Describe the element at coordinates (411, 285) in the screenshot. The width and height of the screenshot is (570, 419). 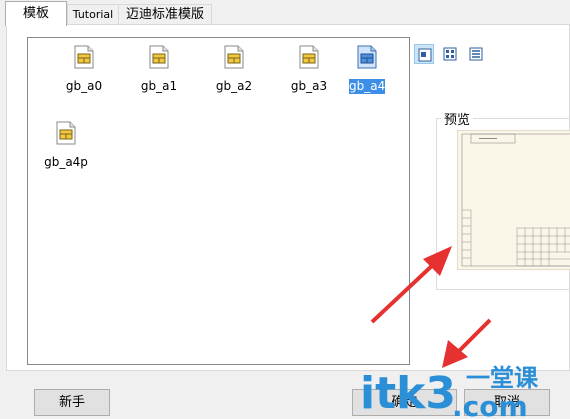
I see `red-arrow-to-preview` at that location.